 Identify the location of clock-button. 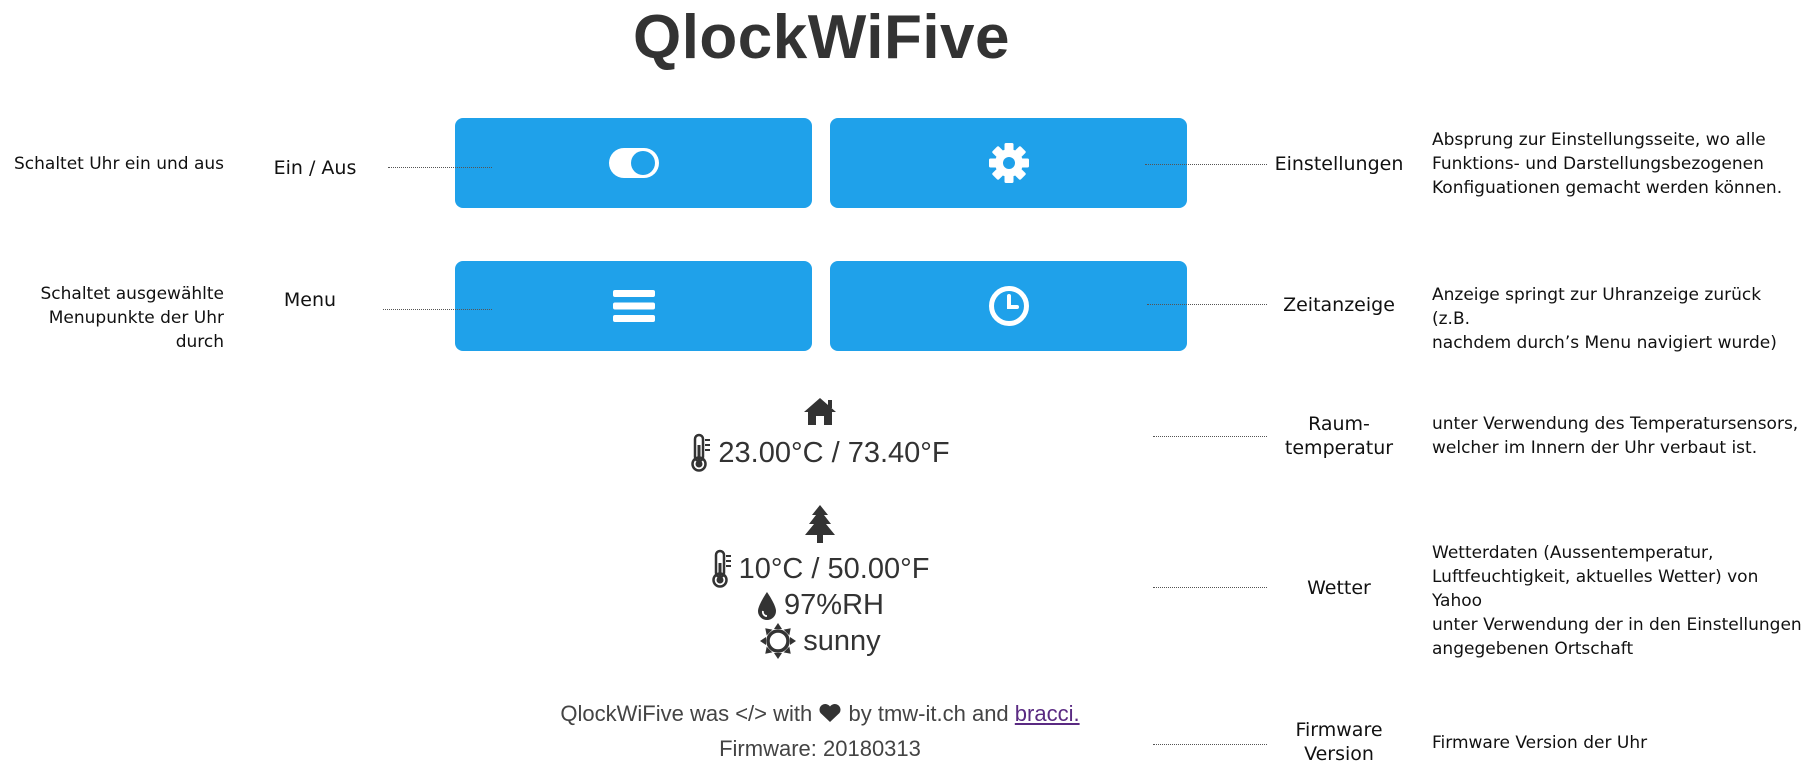
(1008, 306).